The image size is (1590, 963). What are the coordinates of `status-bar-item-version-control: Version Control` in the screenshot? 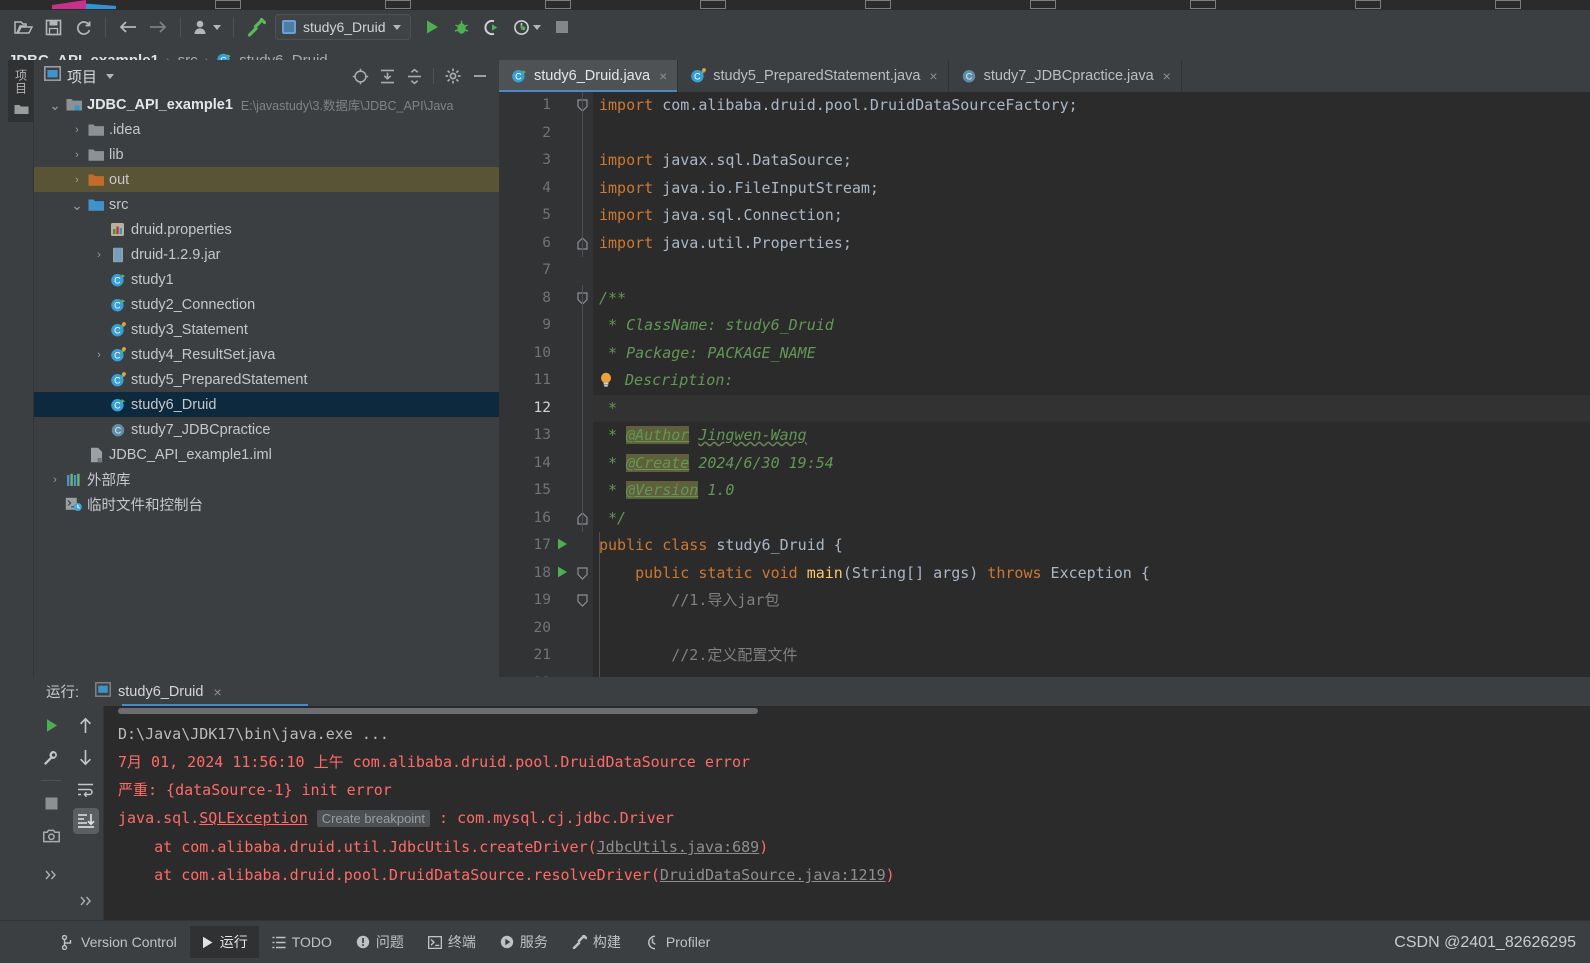 It's located at (119, 942).